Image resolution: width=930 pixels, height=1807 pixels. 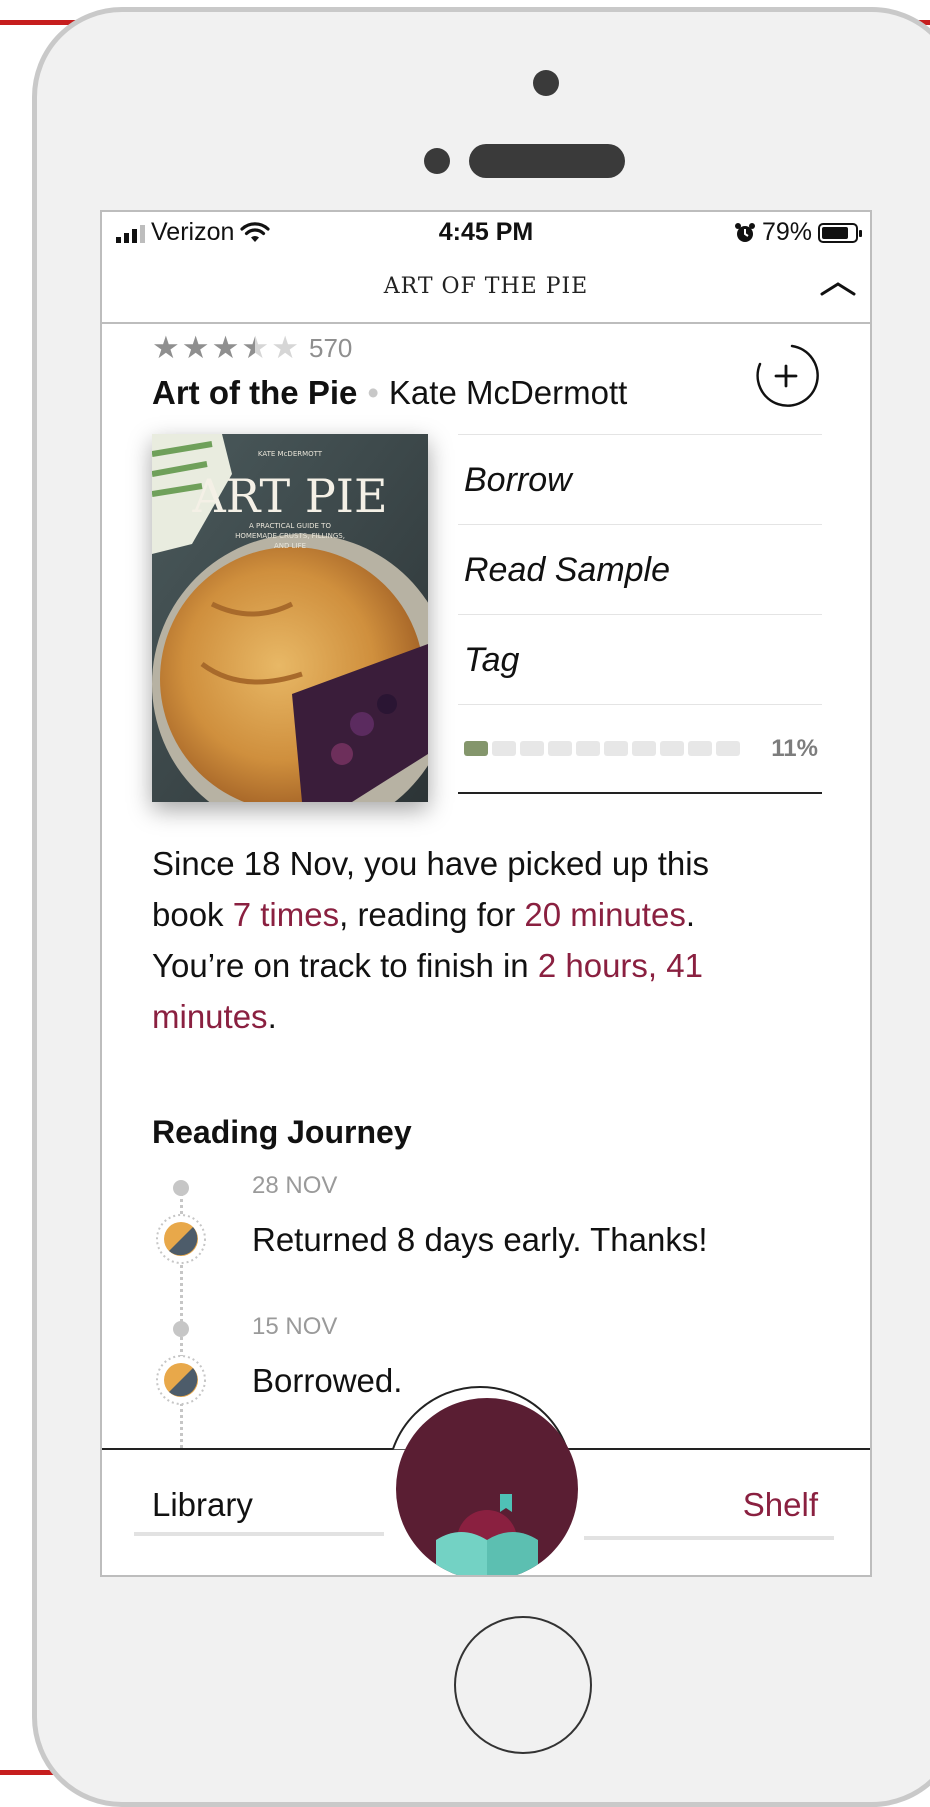 What do you see at coordinates (780, 1505) in the screenshot?
I see `tab-shelf: Shelf` at bounding box center [780, 1505].